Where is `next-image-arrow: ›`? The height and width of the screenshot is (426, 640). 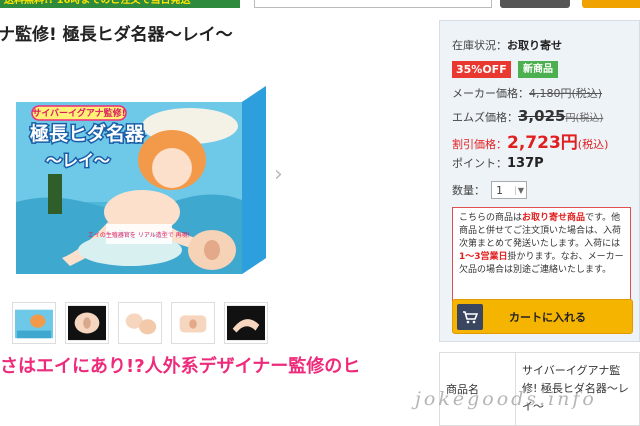 next-image-arrow: › is located at coordinates (282, 175).